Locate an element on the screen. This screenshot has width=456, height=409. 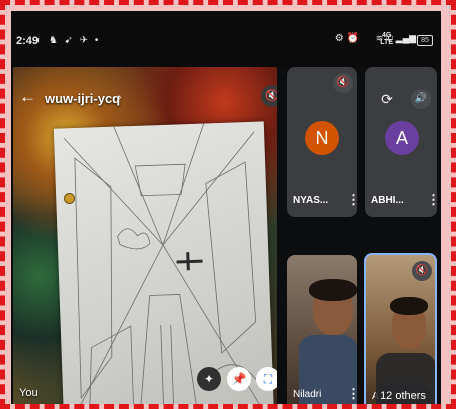
status-time: 2:49 is located at coordinates (27, 41).